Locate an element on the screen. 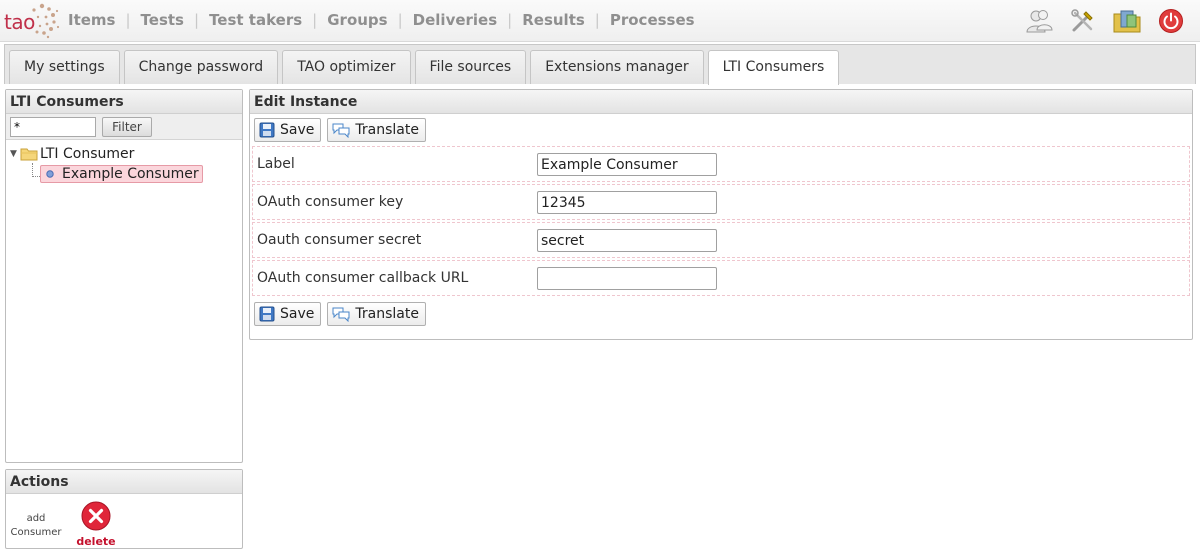 Image resolution: width=1200 pixels, height=553 pixels. tree-connector is located at coordinates (36, 170).